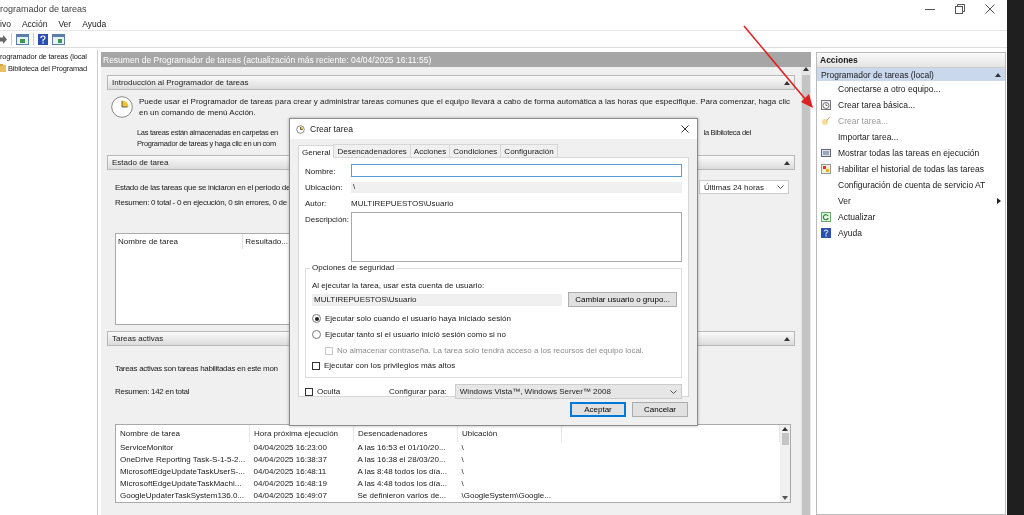  What do you see at coordinates (529, 150) in the screenshot?
I see `tab: Configuración` at bounding box center [529, 150].